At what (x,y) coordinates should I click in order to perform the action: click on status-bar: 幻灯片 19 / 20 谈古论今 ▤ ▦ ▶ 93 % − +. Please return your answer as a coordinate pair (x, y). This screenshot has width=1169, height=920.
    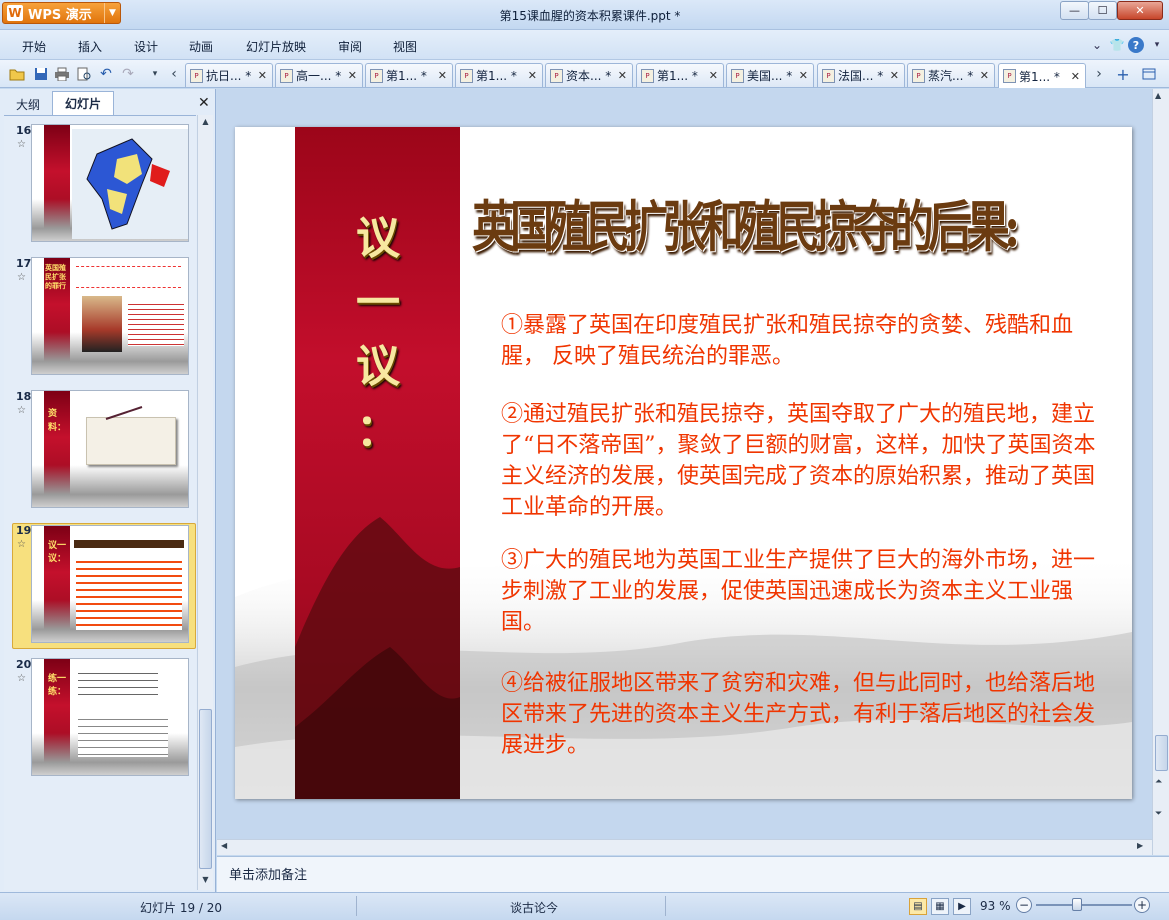
    Looking at the image, I should click on (584, 906).